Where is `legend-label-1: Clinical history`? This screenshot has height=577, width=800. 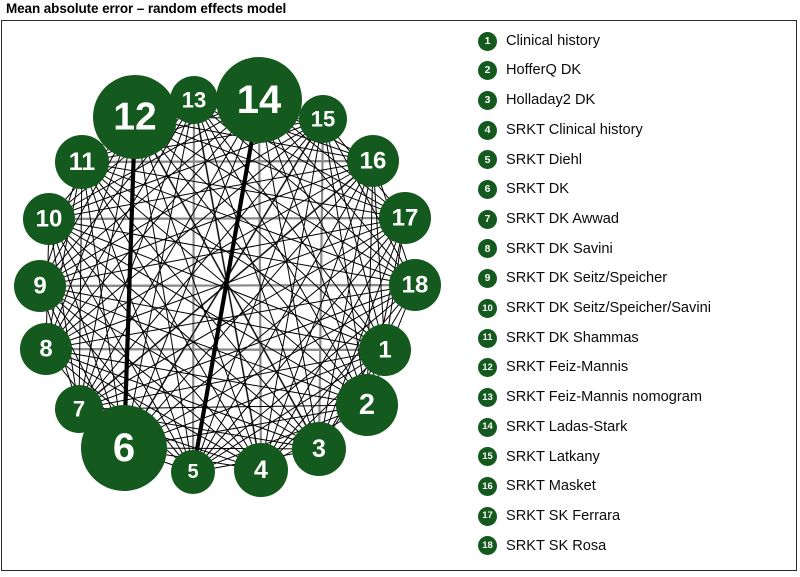 legend-label-1: Clinical history is located at coordinates (553, 40).